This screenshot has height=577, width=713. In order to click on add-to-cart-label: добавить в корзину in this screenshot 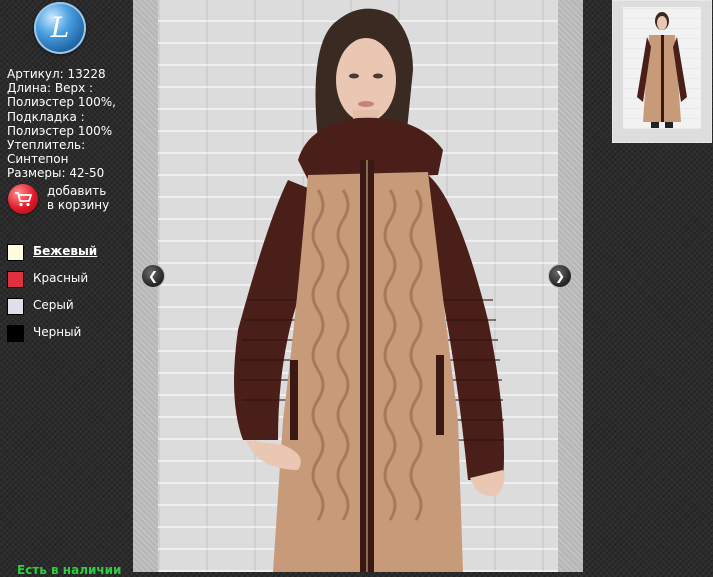, I will do `click(78, 198)`.